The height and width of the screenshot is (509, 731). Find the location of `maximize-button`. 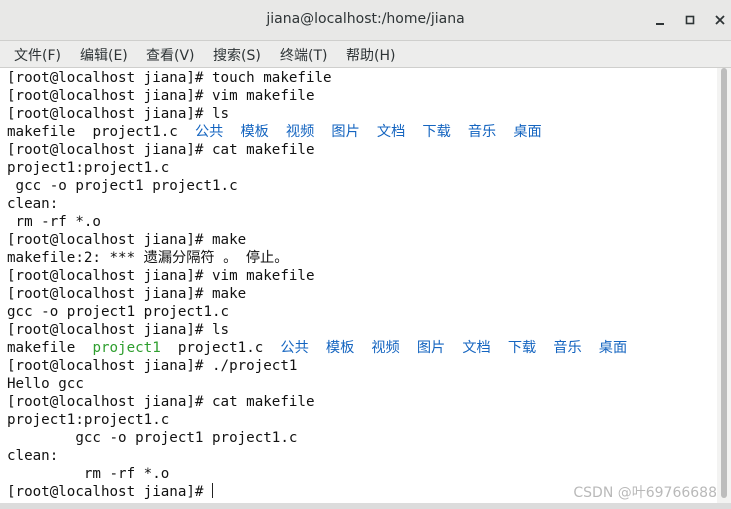

maximize-button is located at coordinates (690, 20).